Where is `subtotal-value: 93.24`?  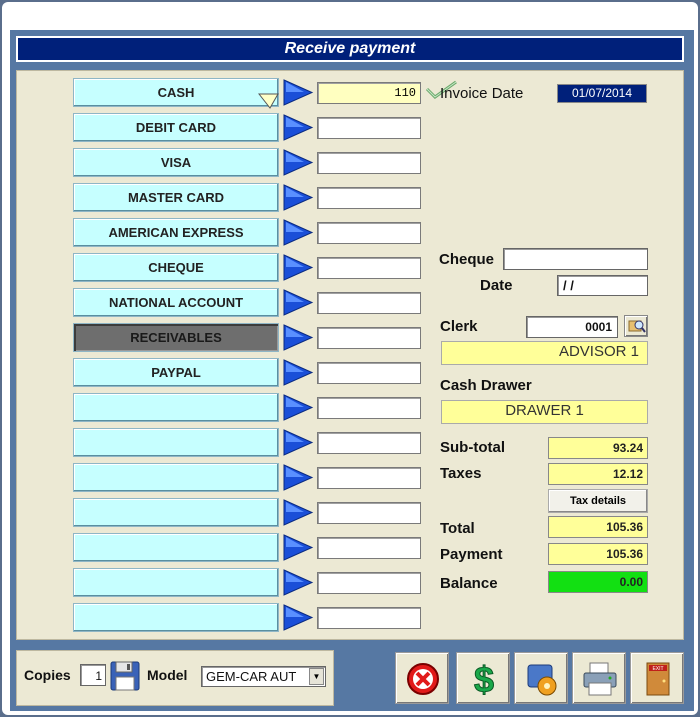 subtotal-value: 93.24 is located at coordinates (598, 448).